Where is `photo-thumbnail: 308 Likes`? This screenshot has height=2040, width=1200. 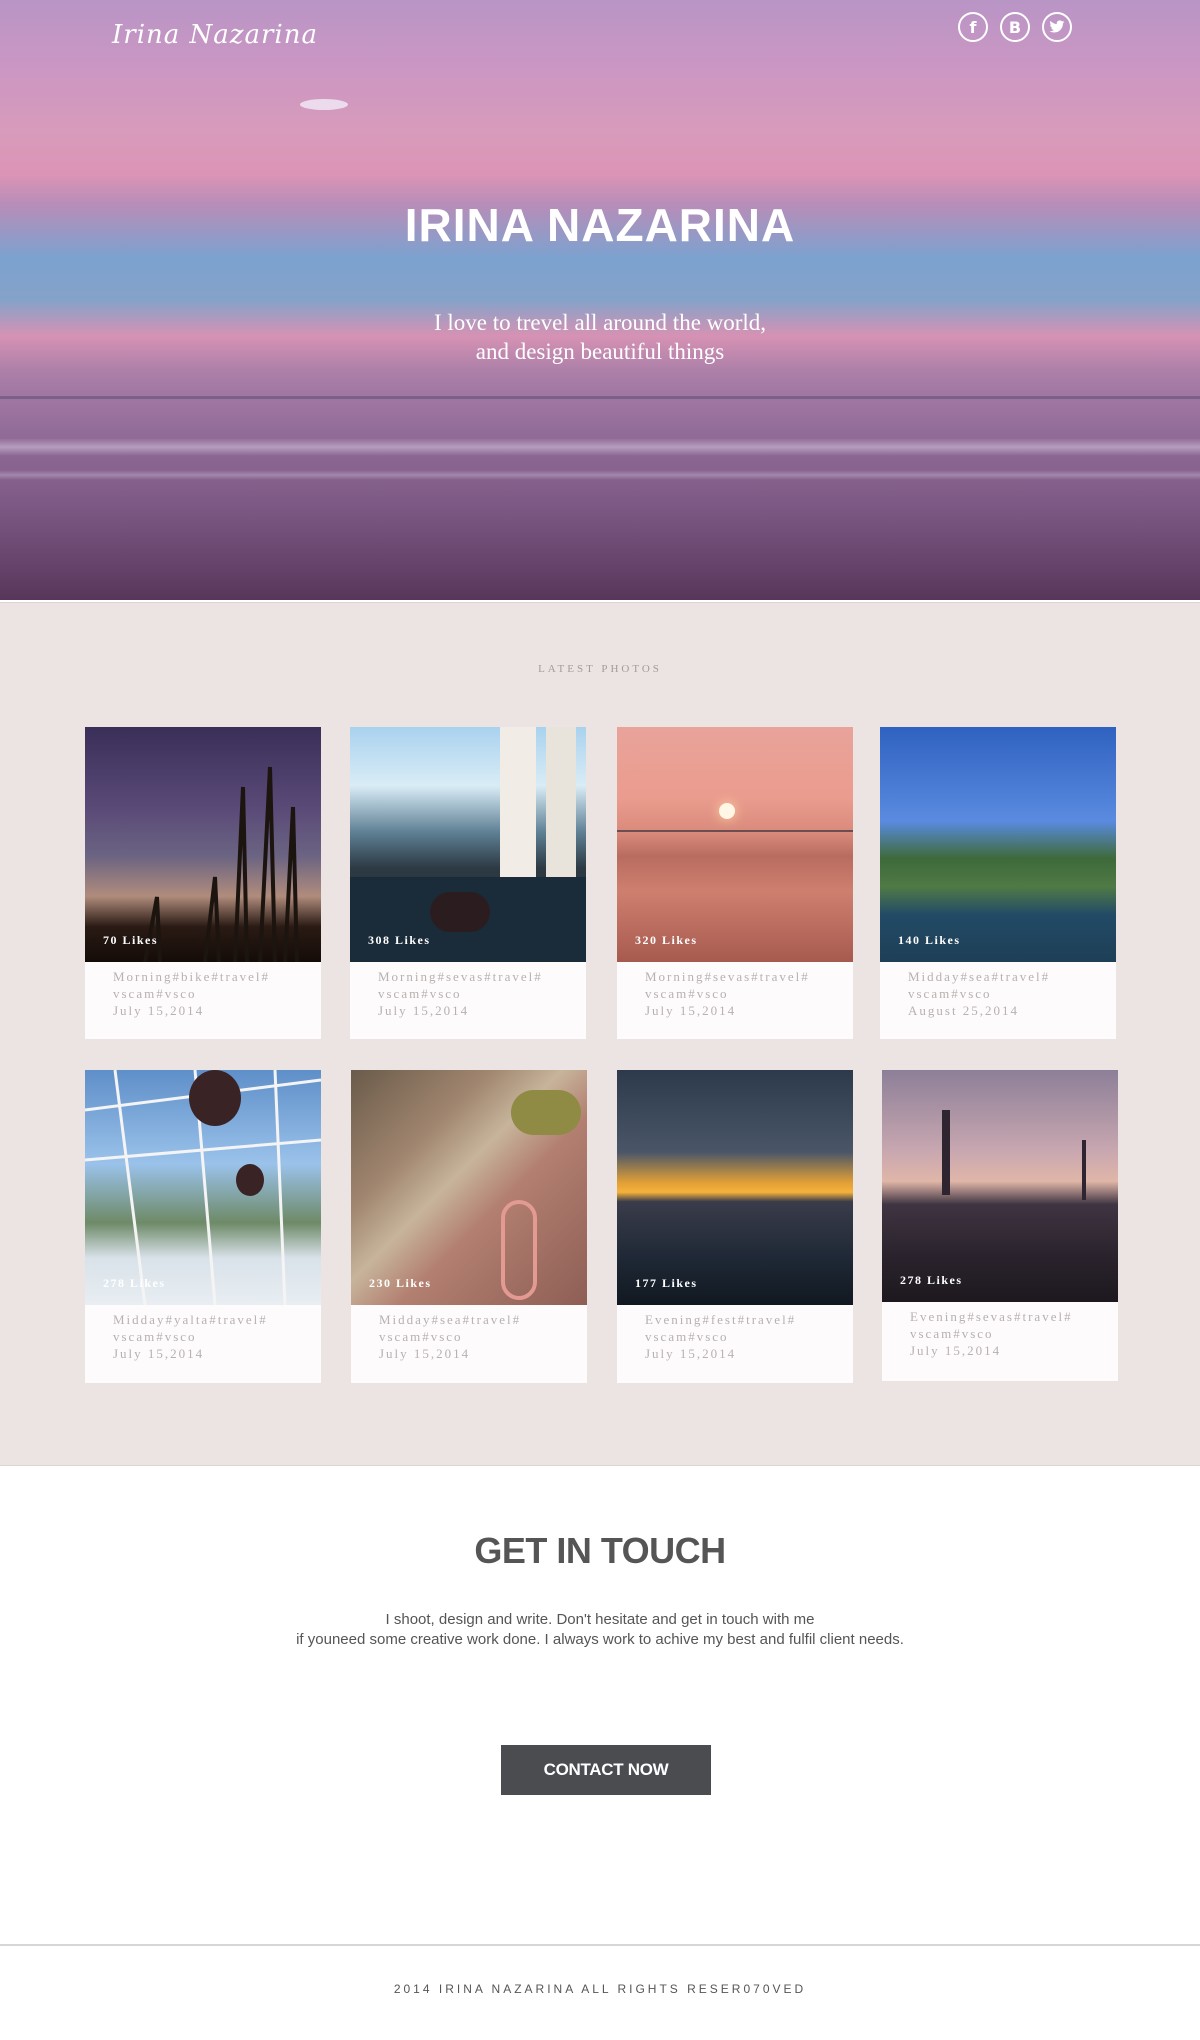
photo-thumbnail: 308 Likes is located at coordinates (468, 844).